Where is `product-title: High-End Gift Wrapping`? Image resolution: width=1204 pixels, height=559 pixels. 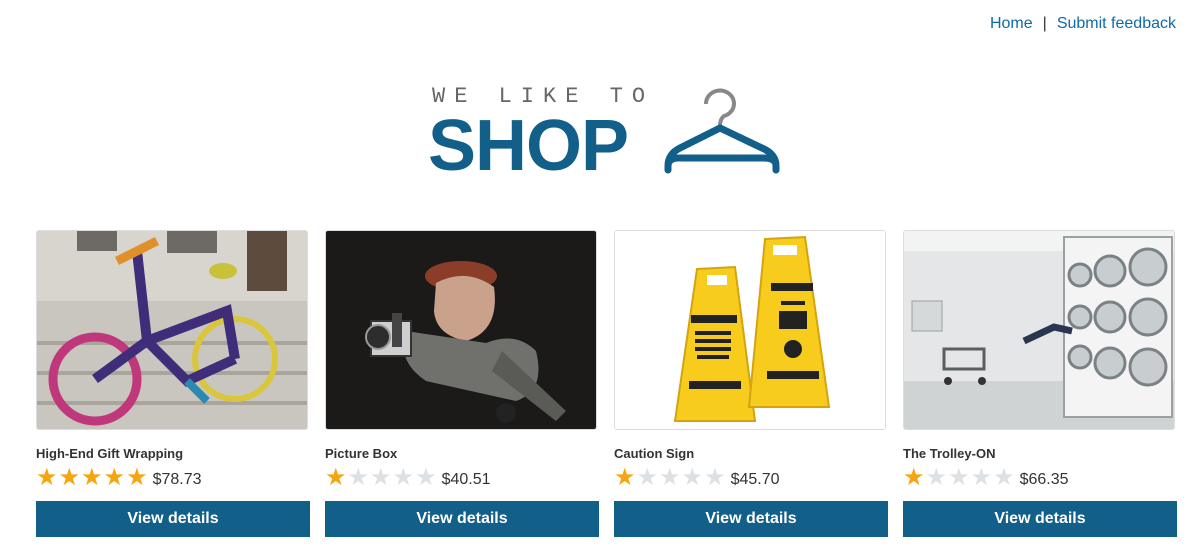 product-title: High-End Gift Wrapping is located at coordinates (173, 453).